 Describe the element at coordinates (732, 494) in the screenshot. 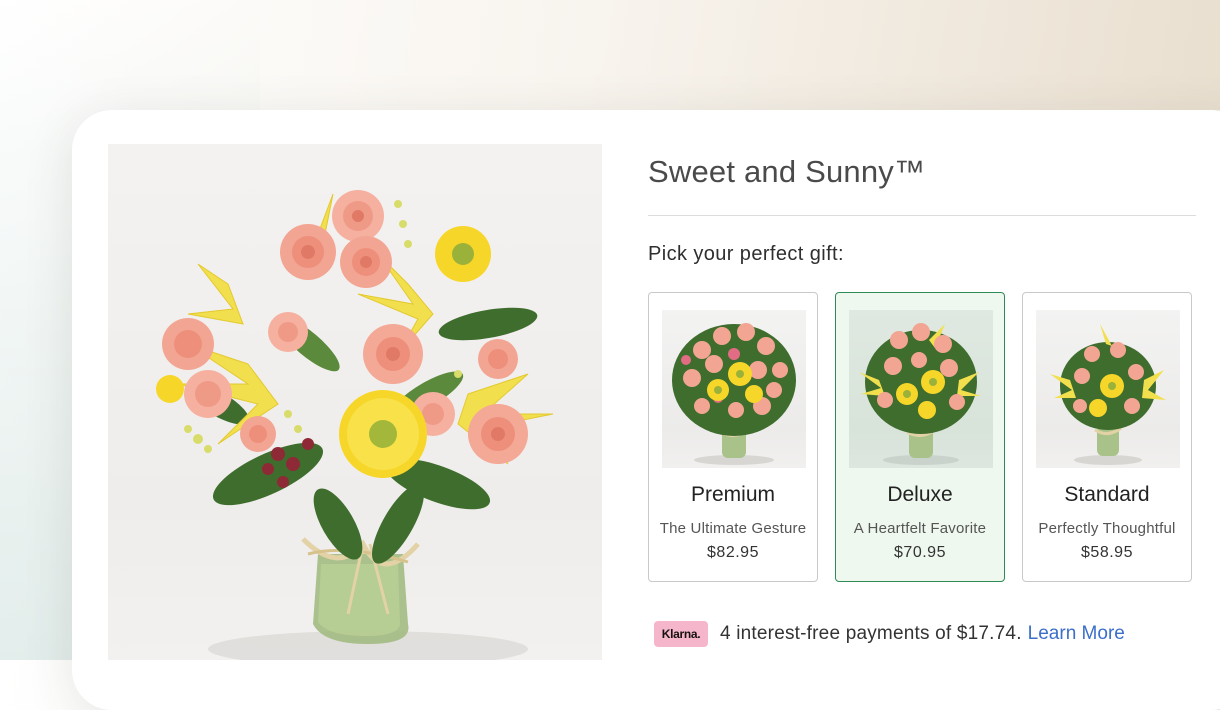

I see `option-name: Premium` at that location.